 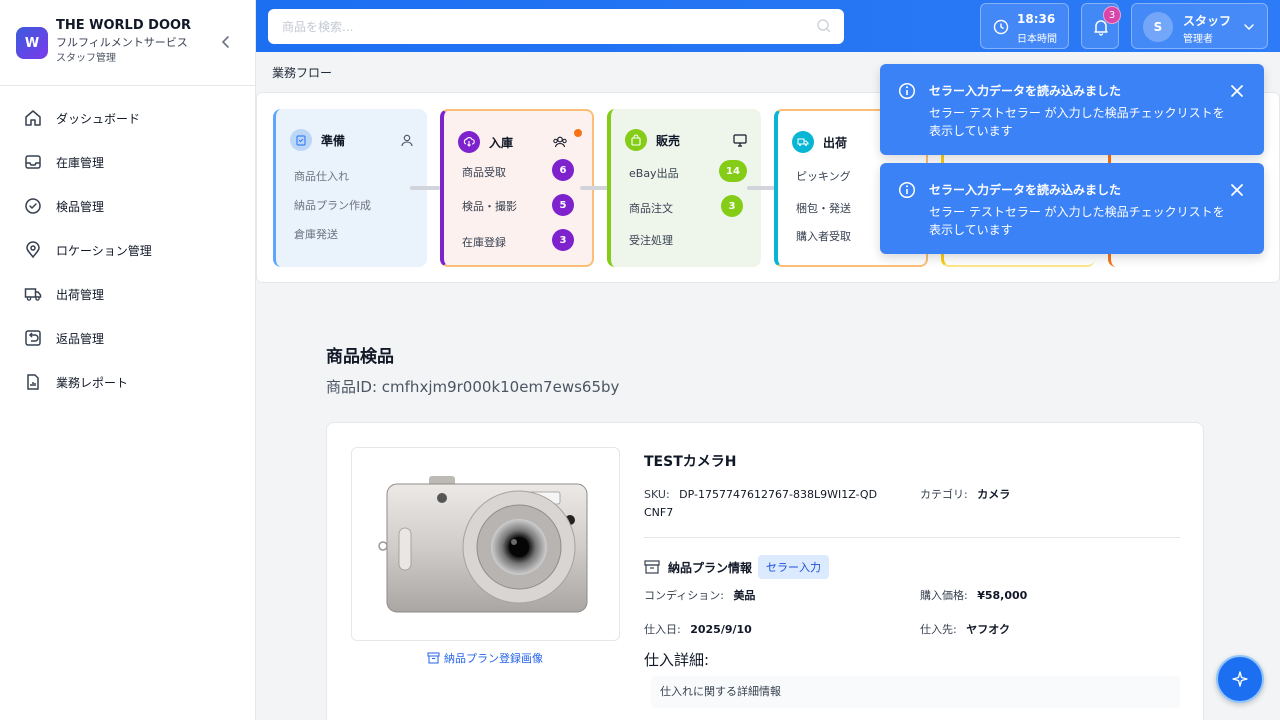 I want to click on sidebar-item-inventory: 在庫管理, so click(x=128, y=162).